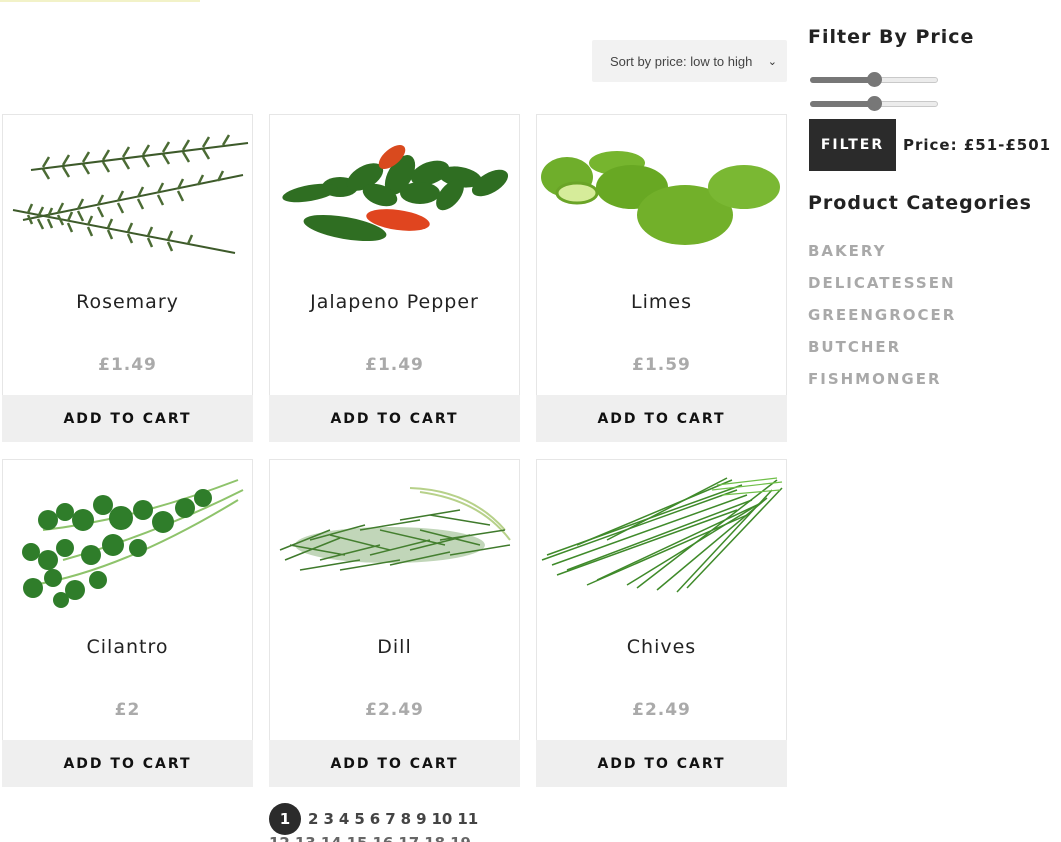 The height and width of the screenshot is (842, 1061). I want to click on price-slider-max, so click(874, 103).